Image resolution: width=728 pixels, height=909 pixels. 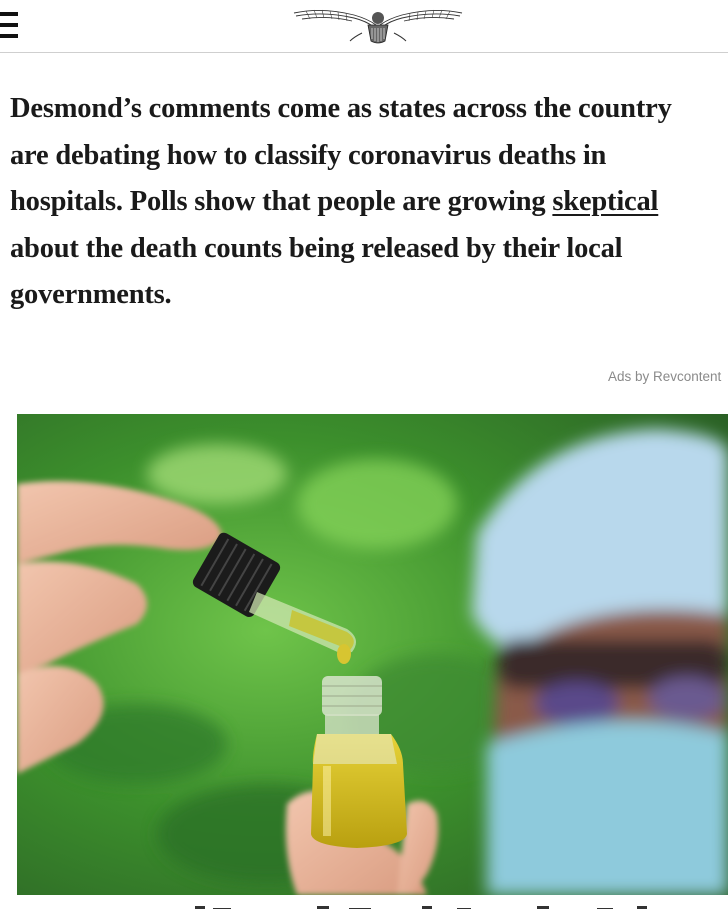 What do you see at coordinates (664, 376) in the screenshot?
I see `ads-attribution-label: Ads by Revcontent` at bounding box center [664, 376].